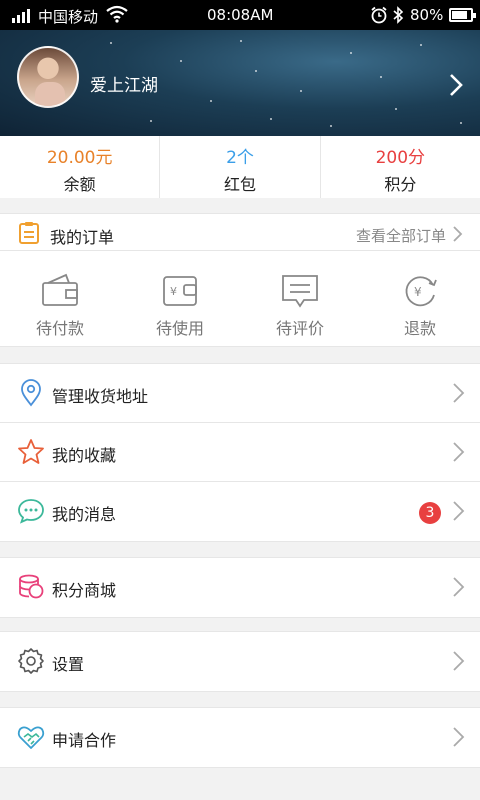 Image resolution: width=480 pixels, height=800 pixels. What do you see at coordinates (240, 393) in the screenshot?
I see `menu-item-address: 管理收货地址` at bounding box center [240, 393].